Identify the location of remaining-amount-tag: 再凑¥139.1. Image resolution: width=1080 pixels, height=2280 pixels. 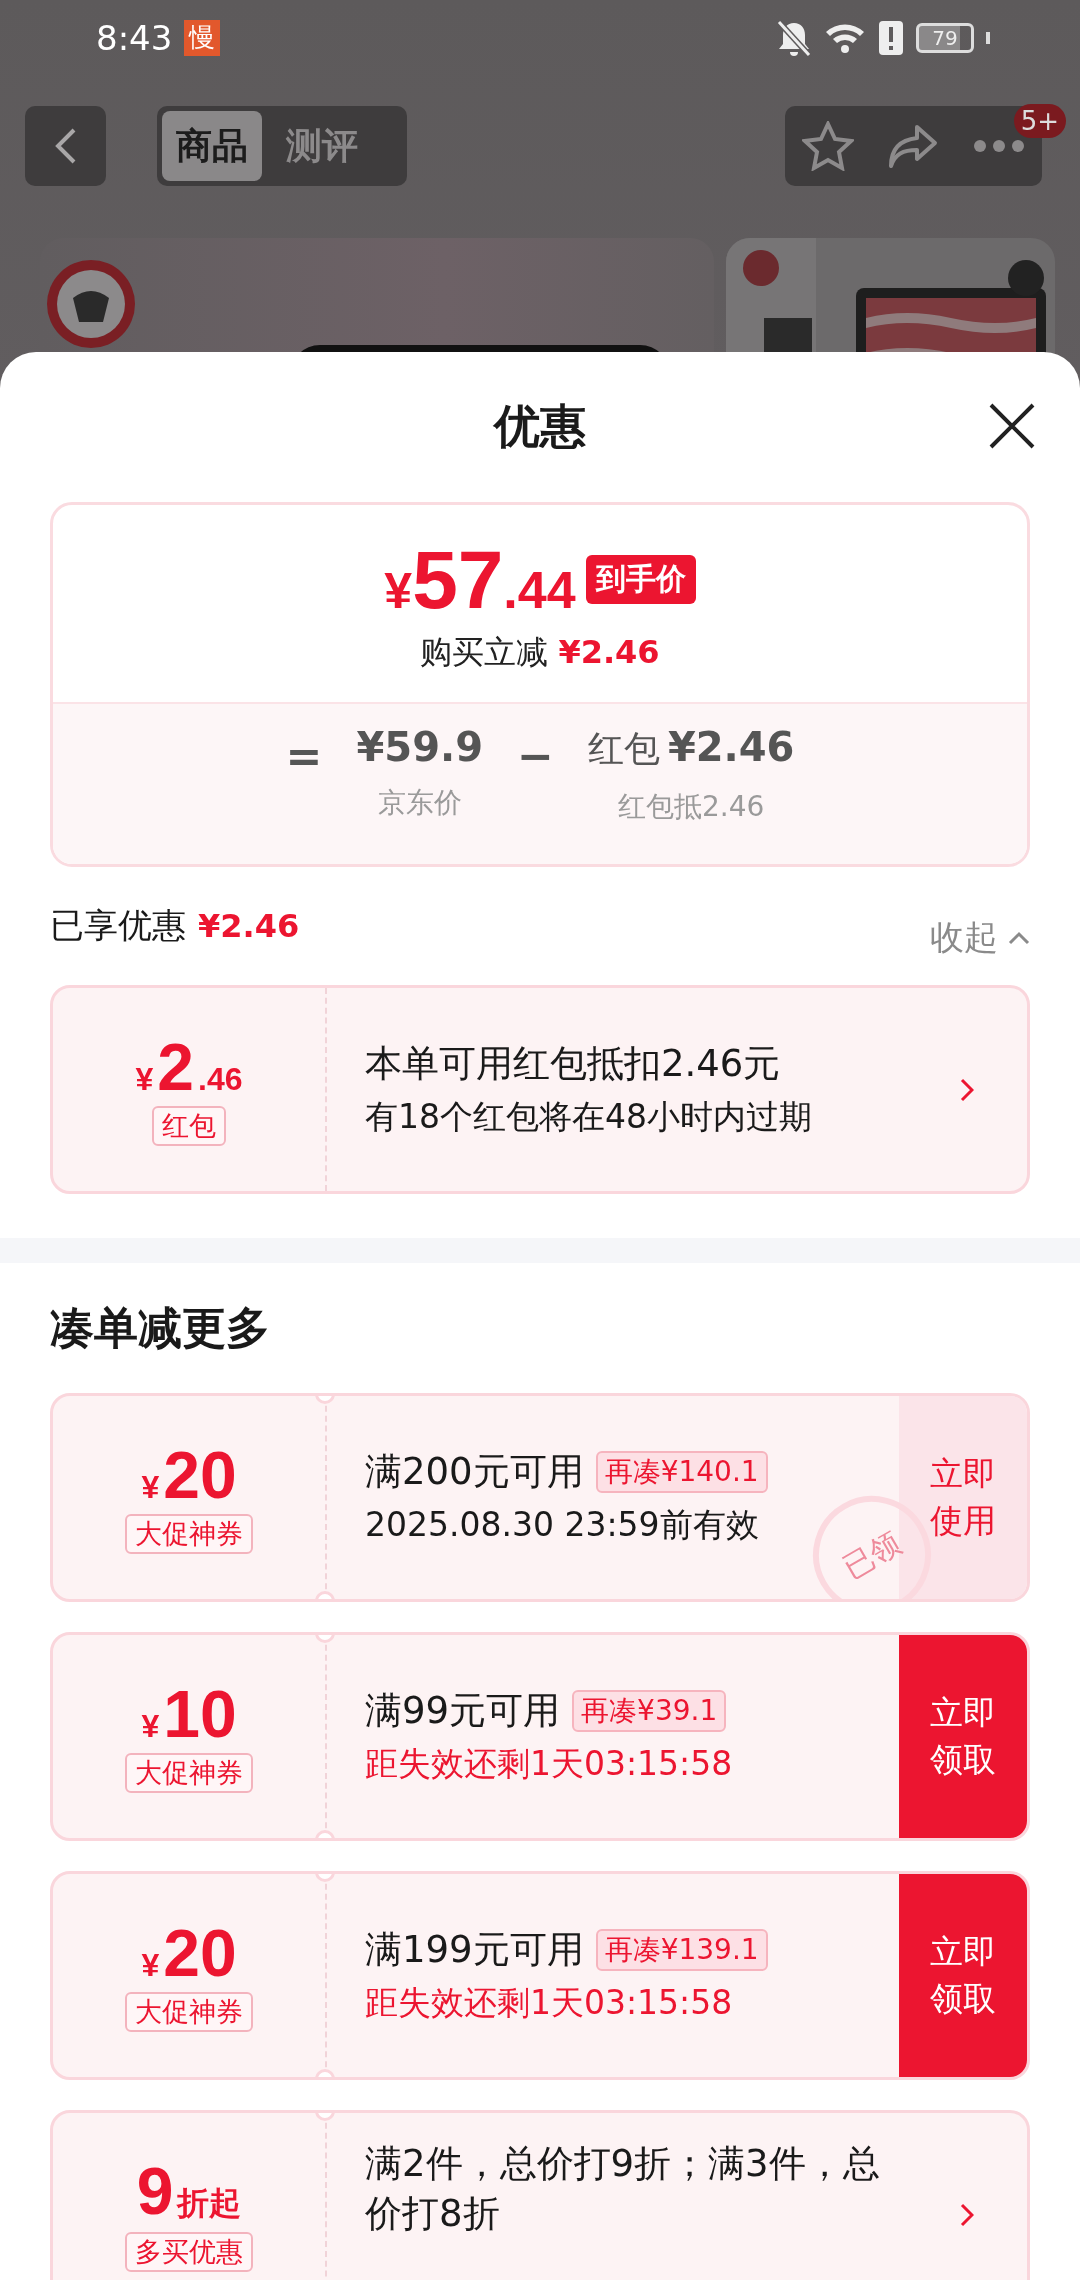
(681, 1950).